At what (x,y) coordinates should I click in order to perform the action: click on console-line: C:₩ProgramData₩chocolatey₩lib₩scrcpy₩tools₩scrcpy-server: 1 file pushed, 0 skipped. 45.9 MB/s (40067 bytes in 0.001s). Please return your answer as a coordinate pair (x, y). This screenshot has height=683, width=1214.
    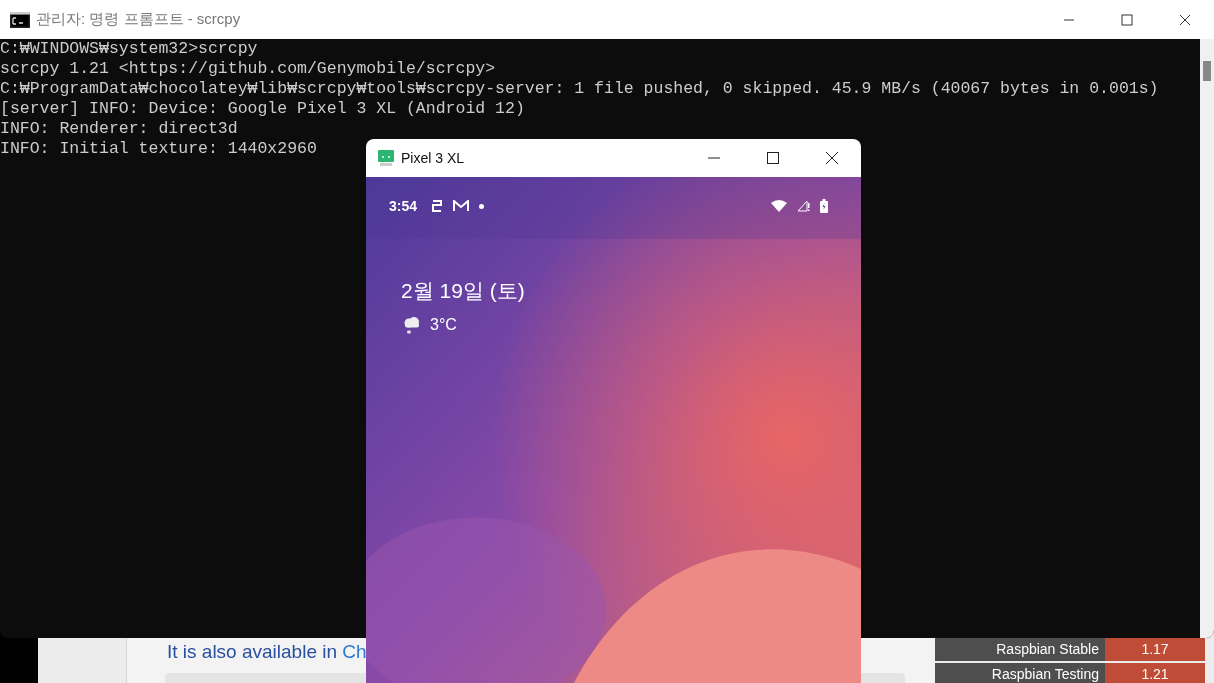
    Looking at the image, I should click on (579, 89).